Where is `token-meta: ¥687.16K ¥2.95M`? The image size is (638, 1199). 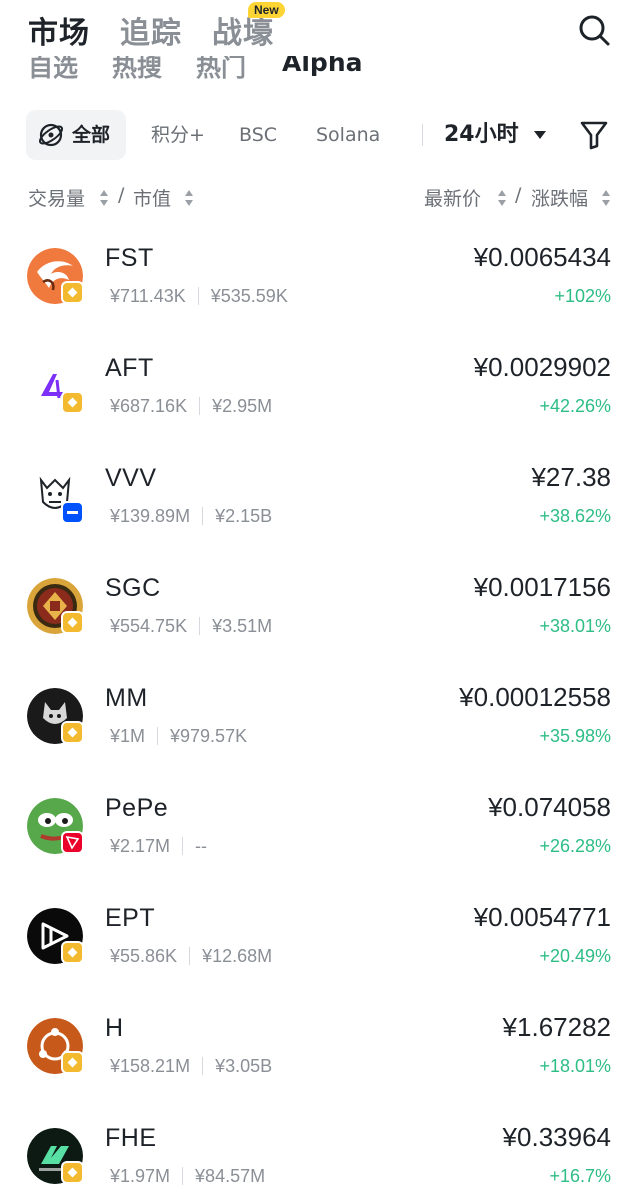
token-meta: ¥687.16K ¥2.95M is located at coordinates (191, 406).